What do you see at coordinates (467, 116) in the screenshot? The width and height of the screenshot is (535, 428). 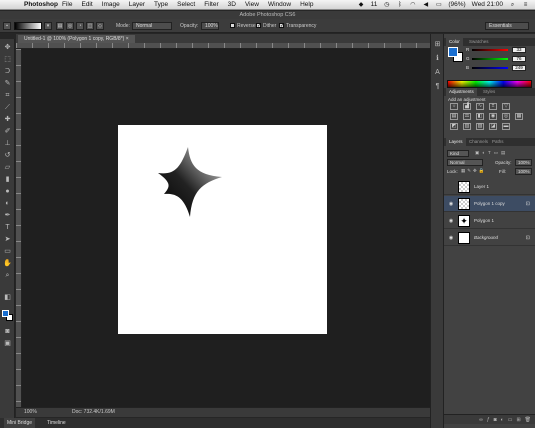 I see `color-balance-icon: ⚖` at bounding box center [467, 116].